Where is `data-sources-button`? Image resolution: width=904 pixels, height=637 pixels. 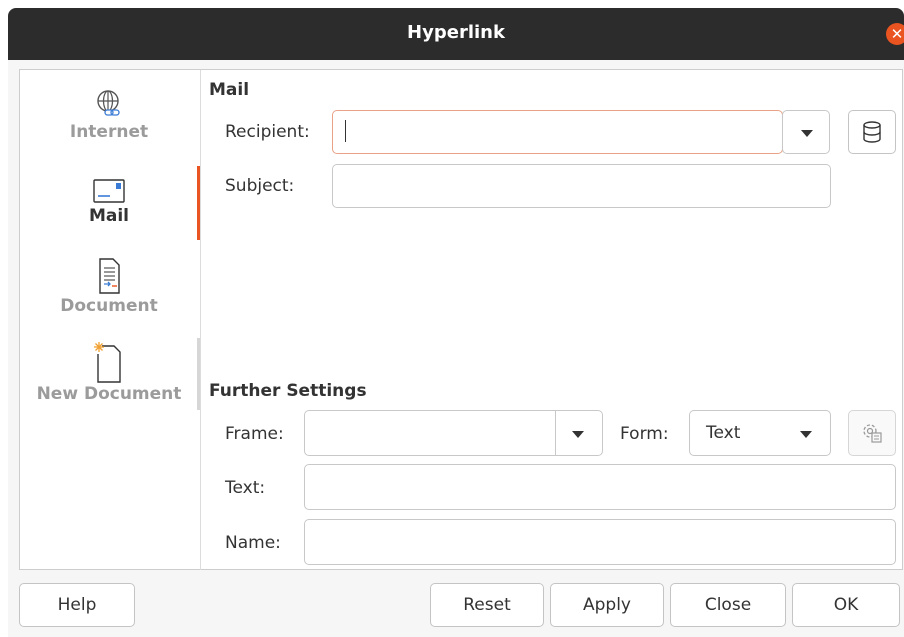
data-sources-button is located at coordinates (872, 132).